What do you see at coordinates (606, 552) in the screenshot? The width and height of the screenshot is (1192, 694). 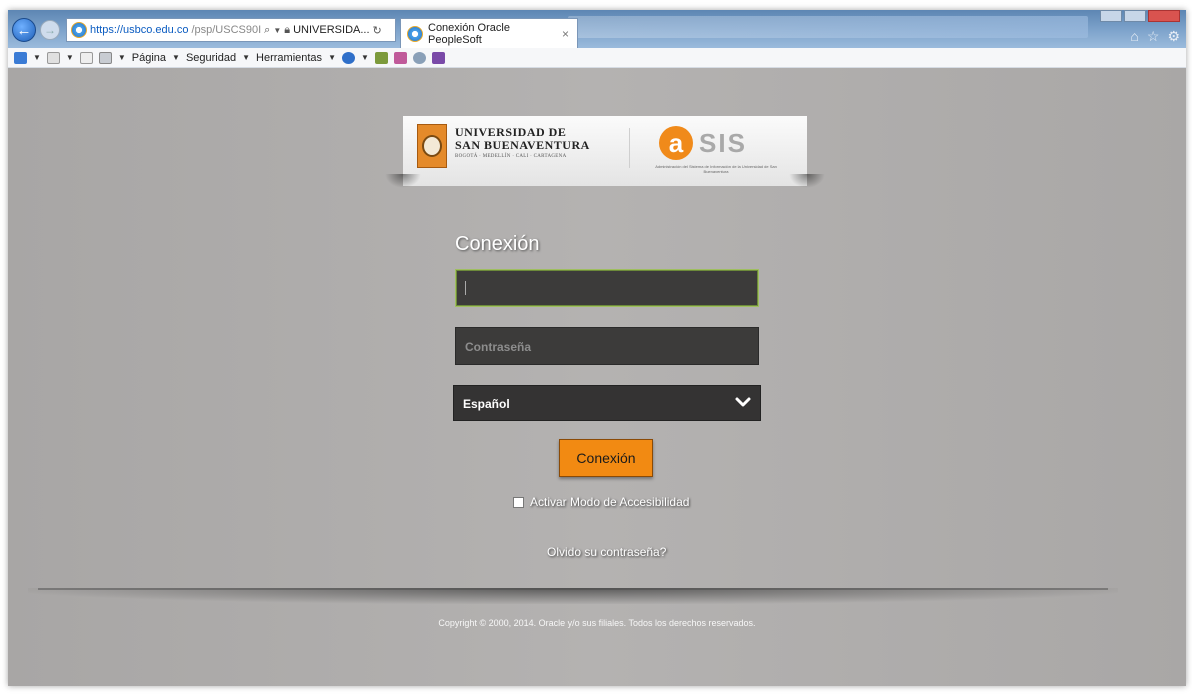 I see `forgot-password-link: Olvido su contraseña?` at bounding box center [606, 552].